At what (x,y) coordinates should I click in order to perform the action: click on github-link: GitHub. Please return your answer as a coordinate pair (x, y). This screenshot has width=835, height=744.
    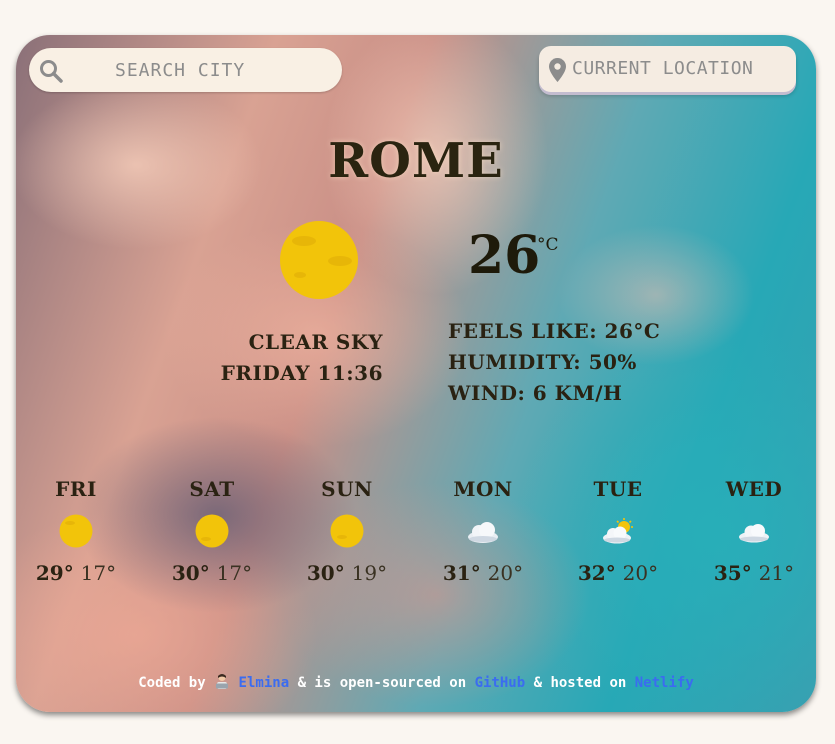
    Looking at the image, I should click on (500, 683).